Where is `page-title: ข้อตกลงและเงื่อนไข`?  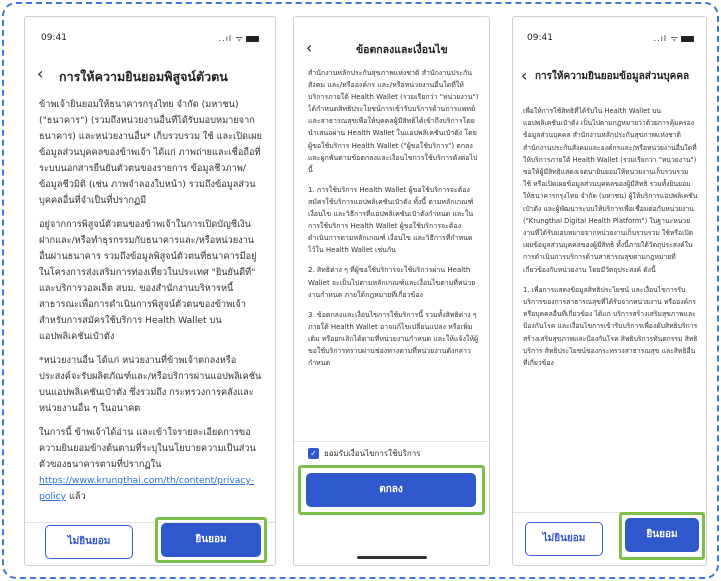
page-title: ข้อตกลงและเงื่อนไข is located at coordinates (402, 50).